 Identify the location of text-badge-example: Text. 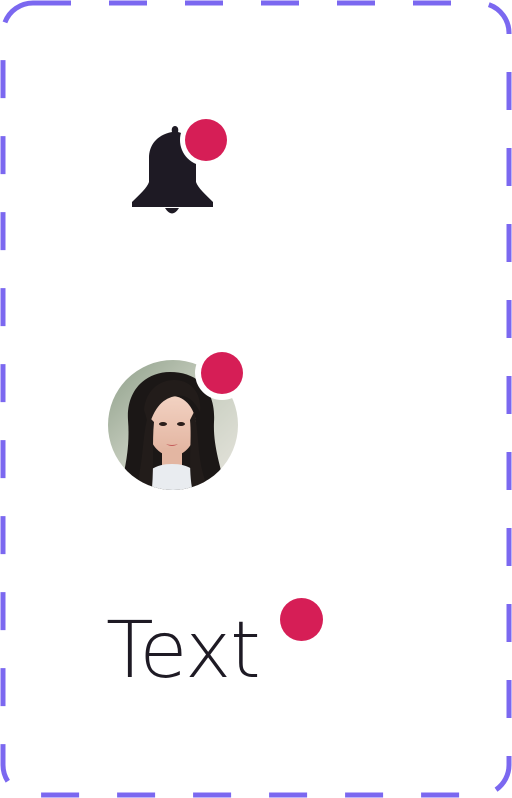
(221, 652).